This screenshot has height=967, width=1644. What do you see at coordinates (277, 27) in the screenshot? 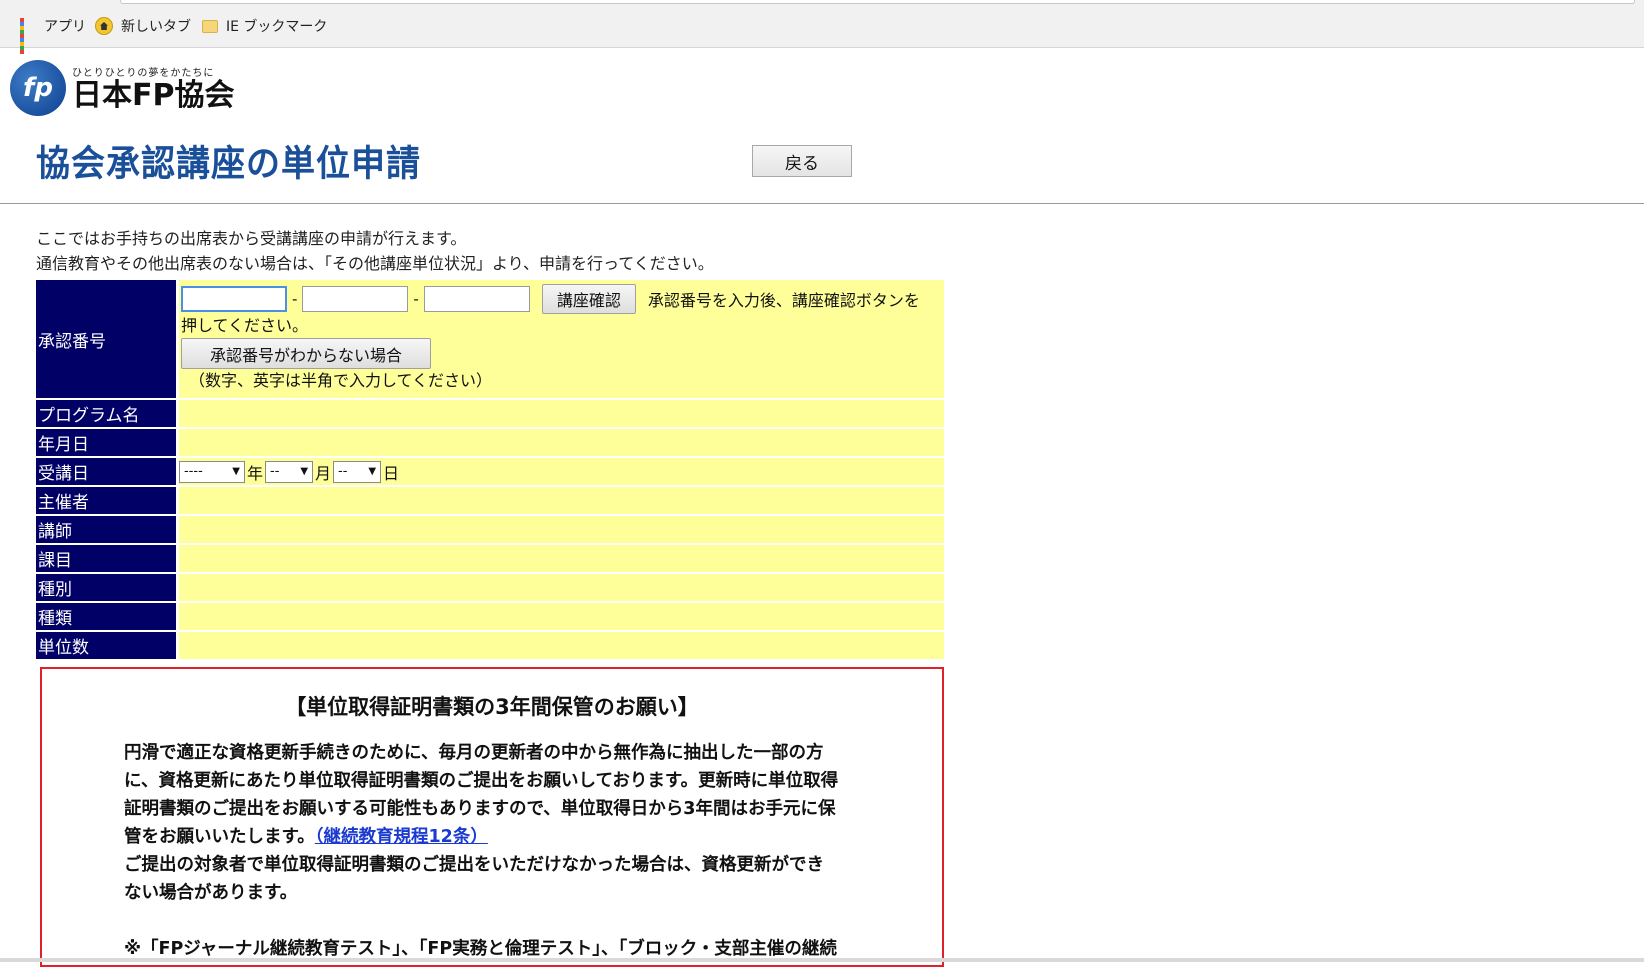
I see `bookmark-label: IE ブックマーク` at bounding box center [277, 27].